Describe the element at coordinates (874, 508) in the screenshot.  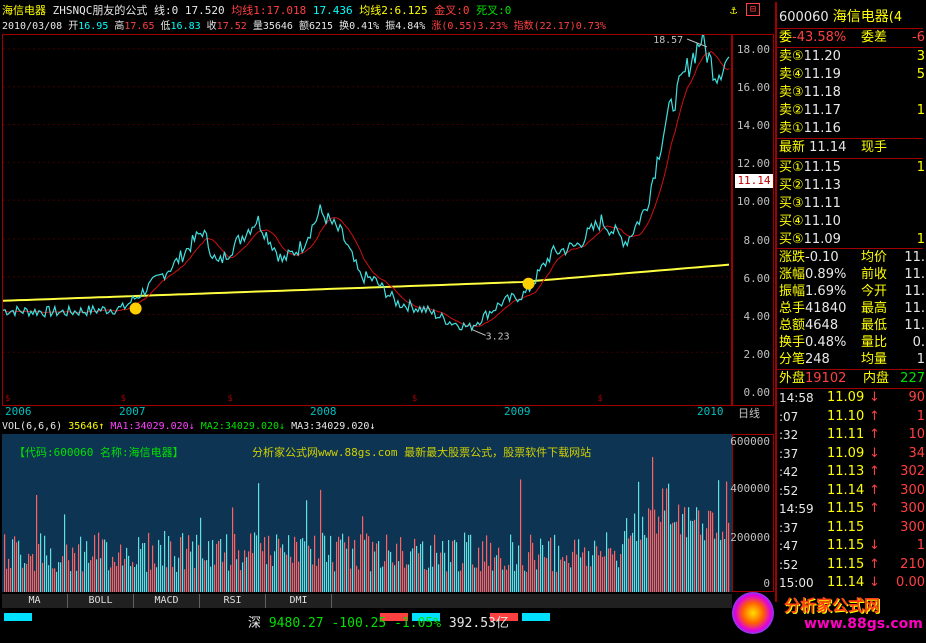
I see `tick-direction: ↑` at that location.